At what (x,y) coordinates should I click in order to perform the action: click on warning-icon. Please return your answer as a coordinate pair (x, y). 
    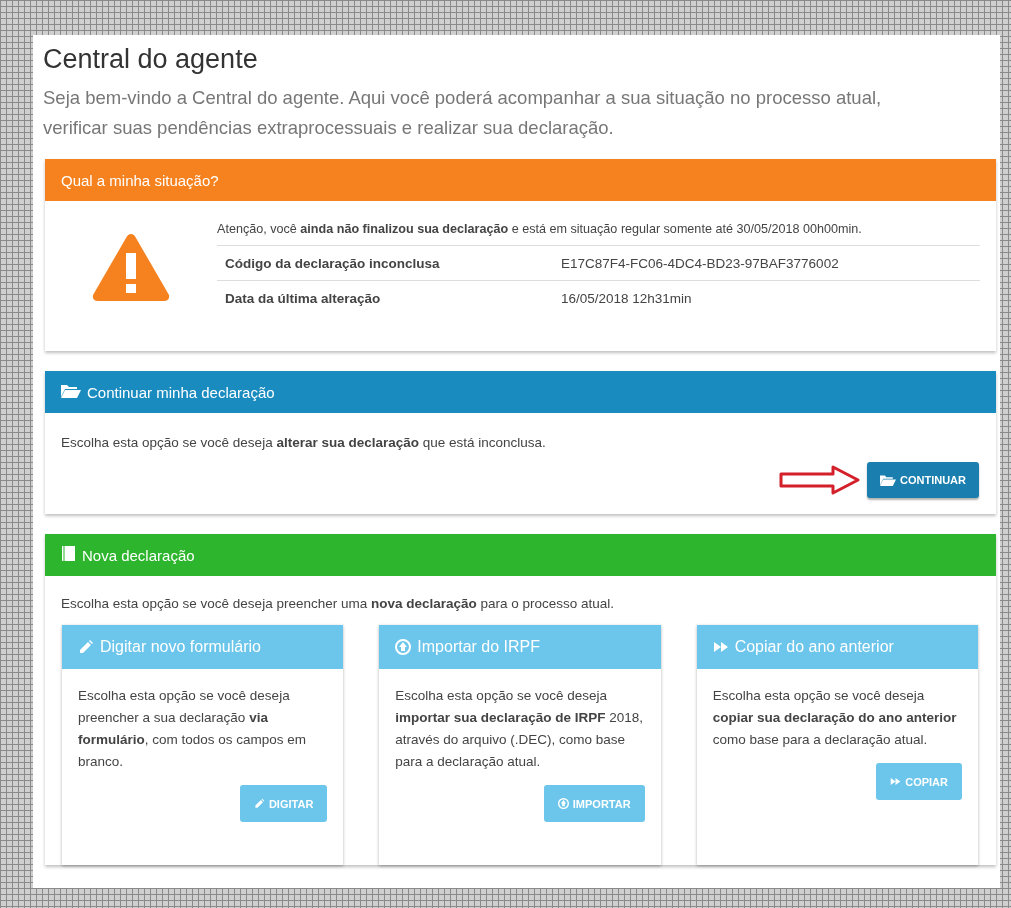
    Looking at the image, I should click on (131, 267).